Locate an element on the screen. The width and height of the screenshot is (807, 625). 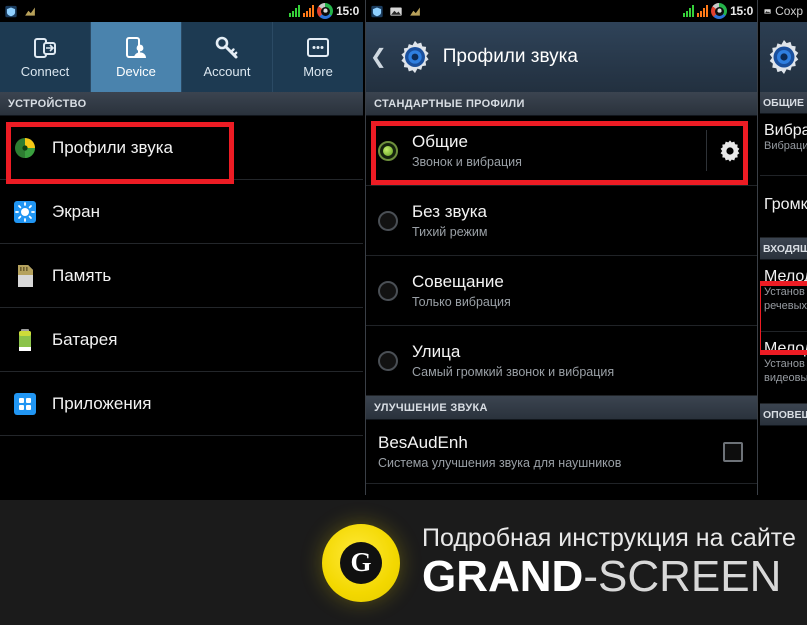
left-section-header: УСТРОЙСТВО is located at coordinates (181, 104).